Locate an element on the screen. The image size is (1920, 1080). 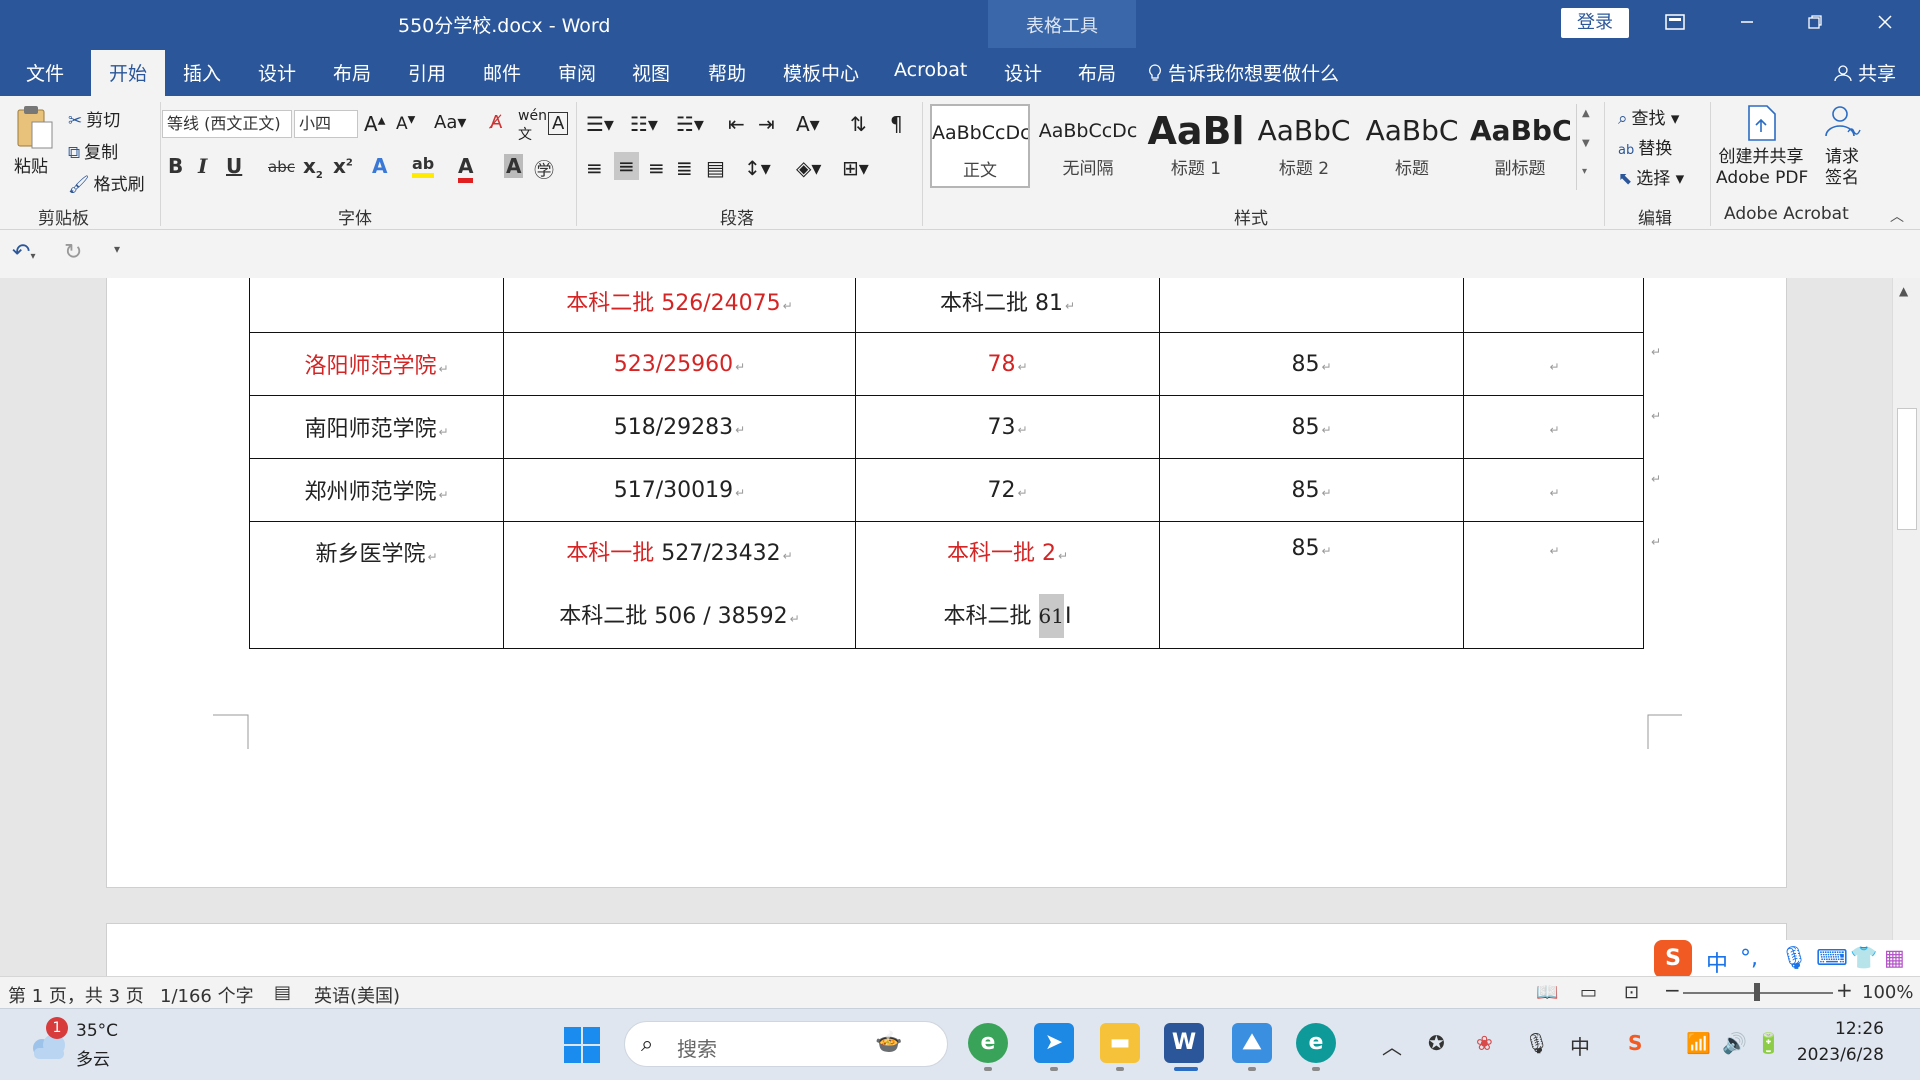
enclose-char-icon: ㊫ is located at coordinates (544, 168).